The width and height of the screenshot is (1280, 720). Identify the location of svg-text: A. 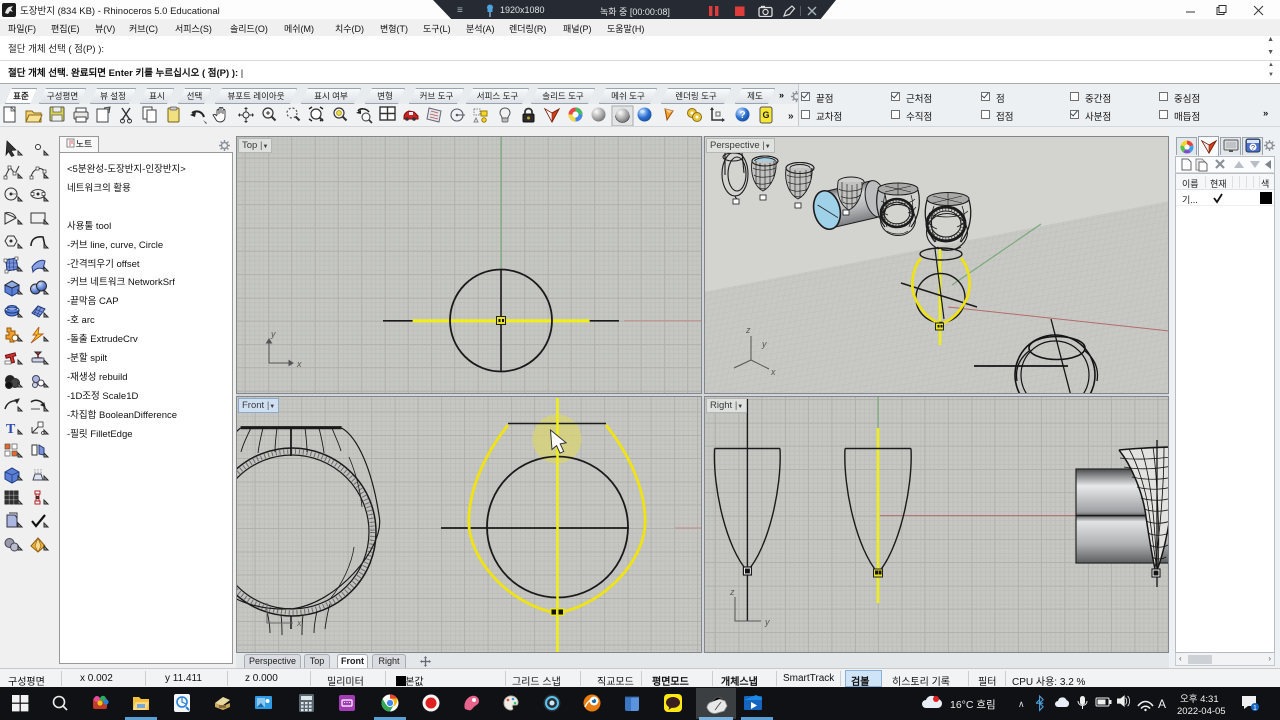
(1162, 704).